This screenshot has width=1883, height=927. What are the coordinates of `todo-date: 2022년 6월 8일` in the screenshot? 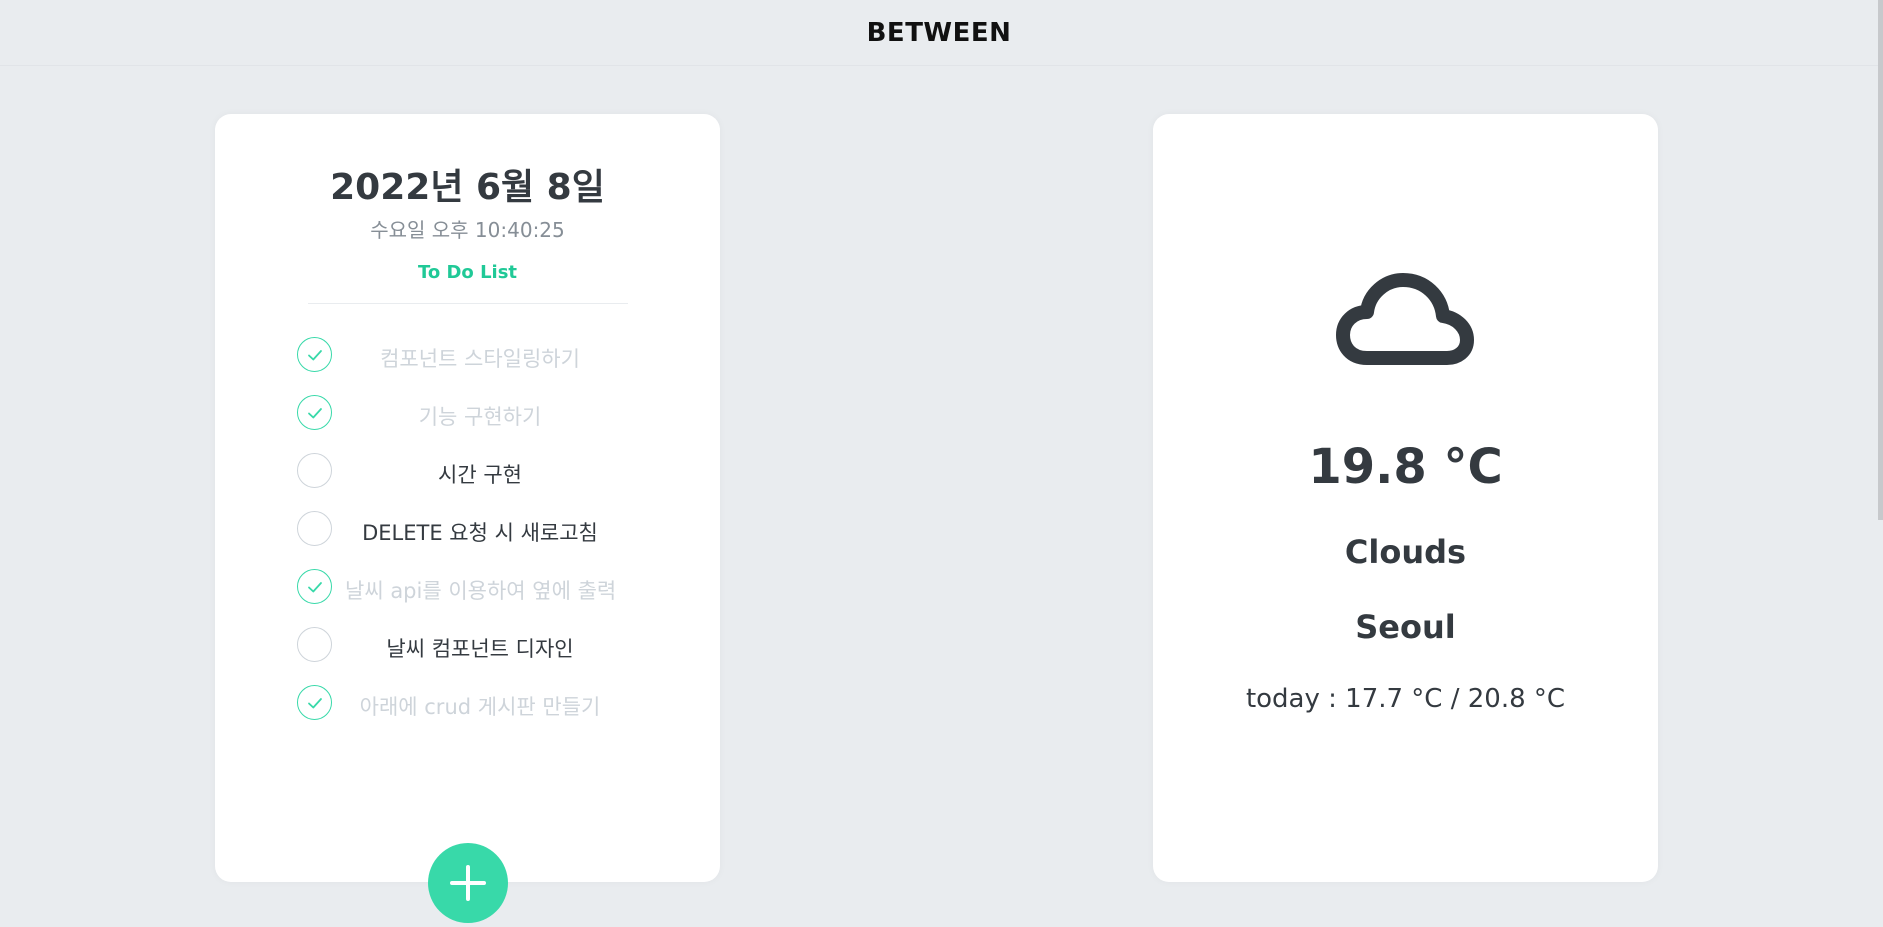 It's located at (467, 187).